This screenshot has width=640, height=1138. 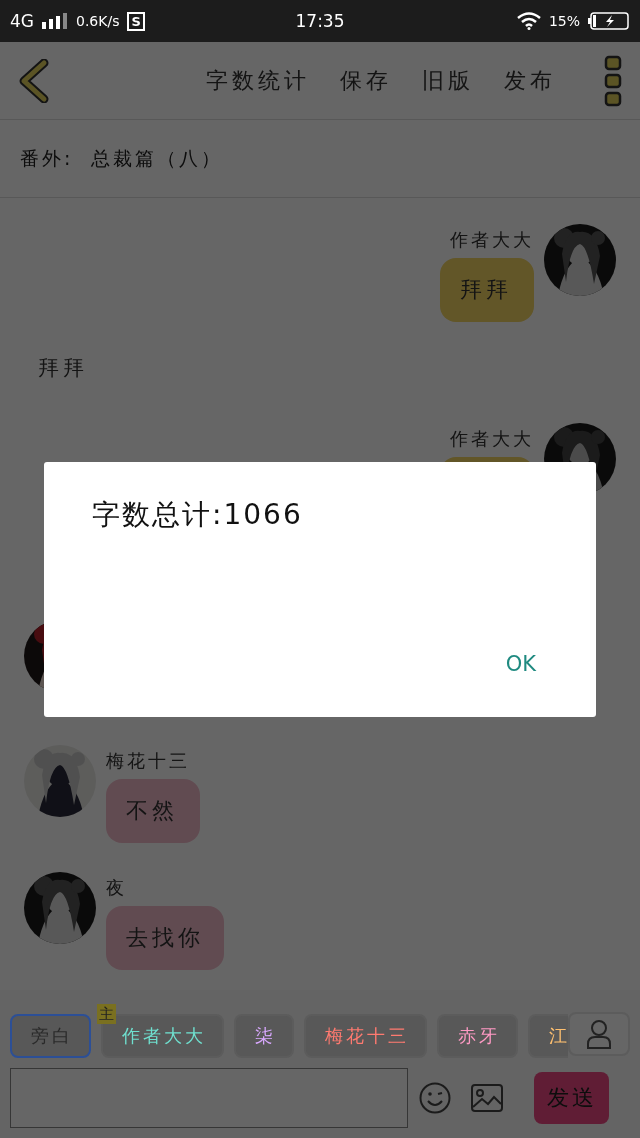 I want to click on narration-text: 拜拜, so click(x=63, y=368).